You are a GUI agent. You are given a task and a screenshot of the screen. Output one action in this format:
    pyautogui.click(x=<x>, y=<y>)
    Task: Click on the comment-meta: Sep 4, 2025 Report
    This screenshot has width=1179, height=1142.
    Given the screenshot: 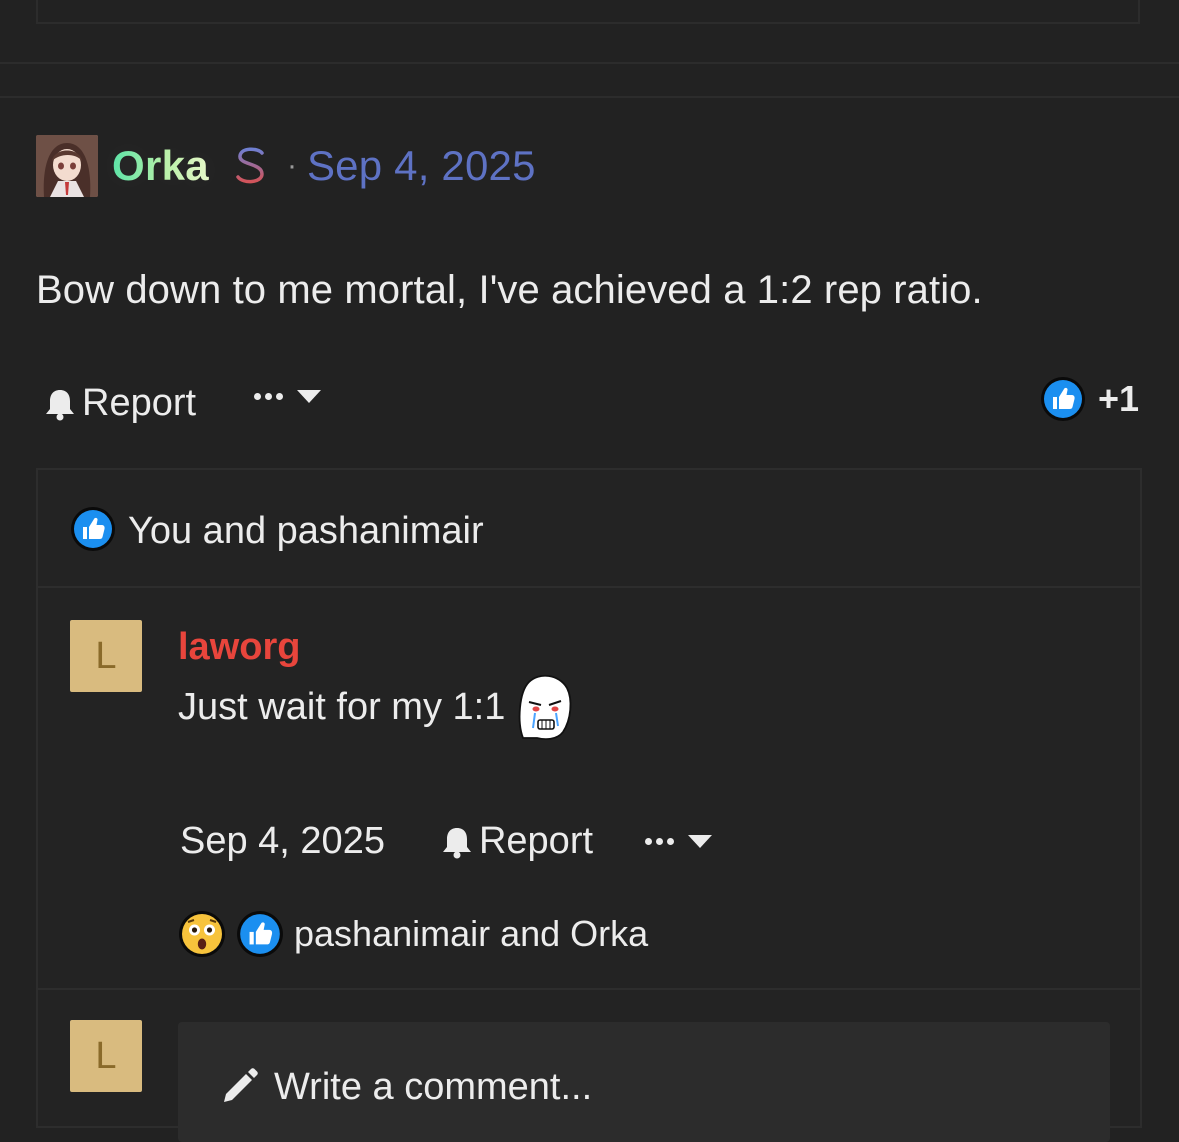 What is the action you would take?
    pyautogui.click(x=446, y=841)
    